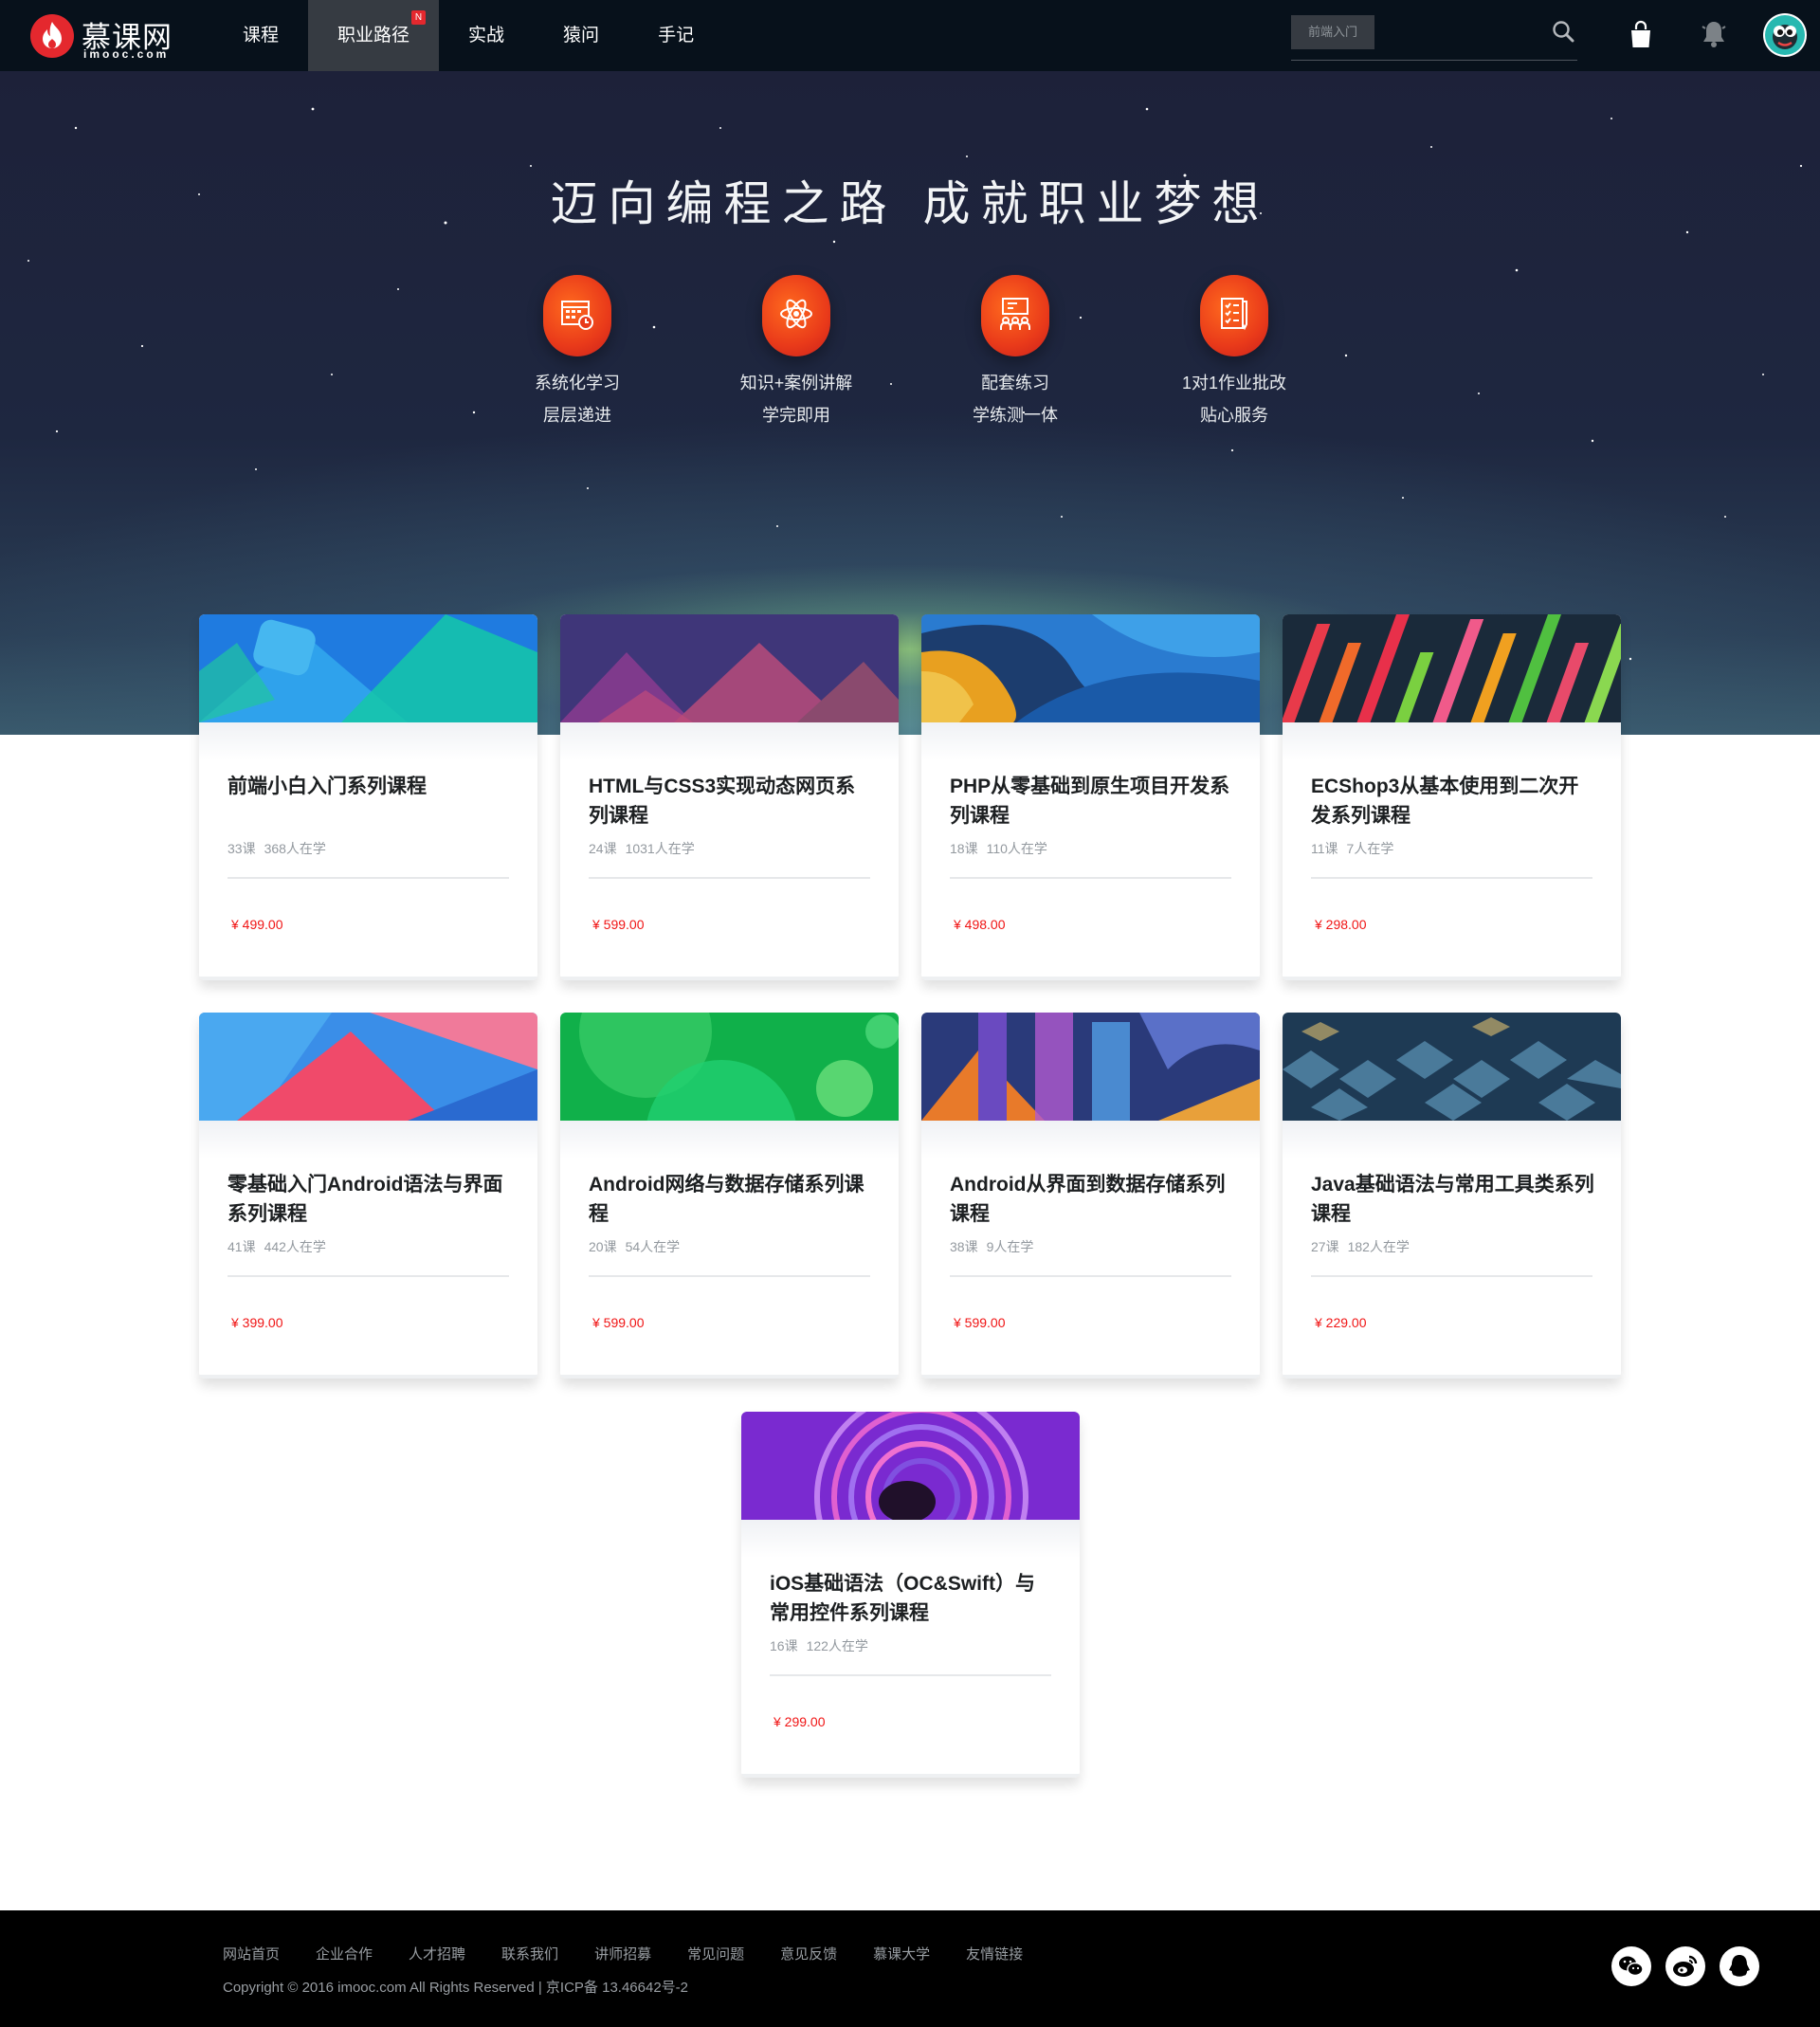 This screenshot has width=1820, height=2027. I want to click on course-card: PHP从零基础到原生项目开发系列课程 18课 110人在学 ¥ 498.00, so click(1090, 797).